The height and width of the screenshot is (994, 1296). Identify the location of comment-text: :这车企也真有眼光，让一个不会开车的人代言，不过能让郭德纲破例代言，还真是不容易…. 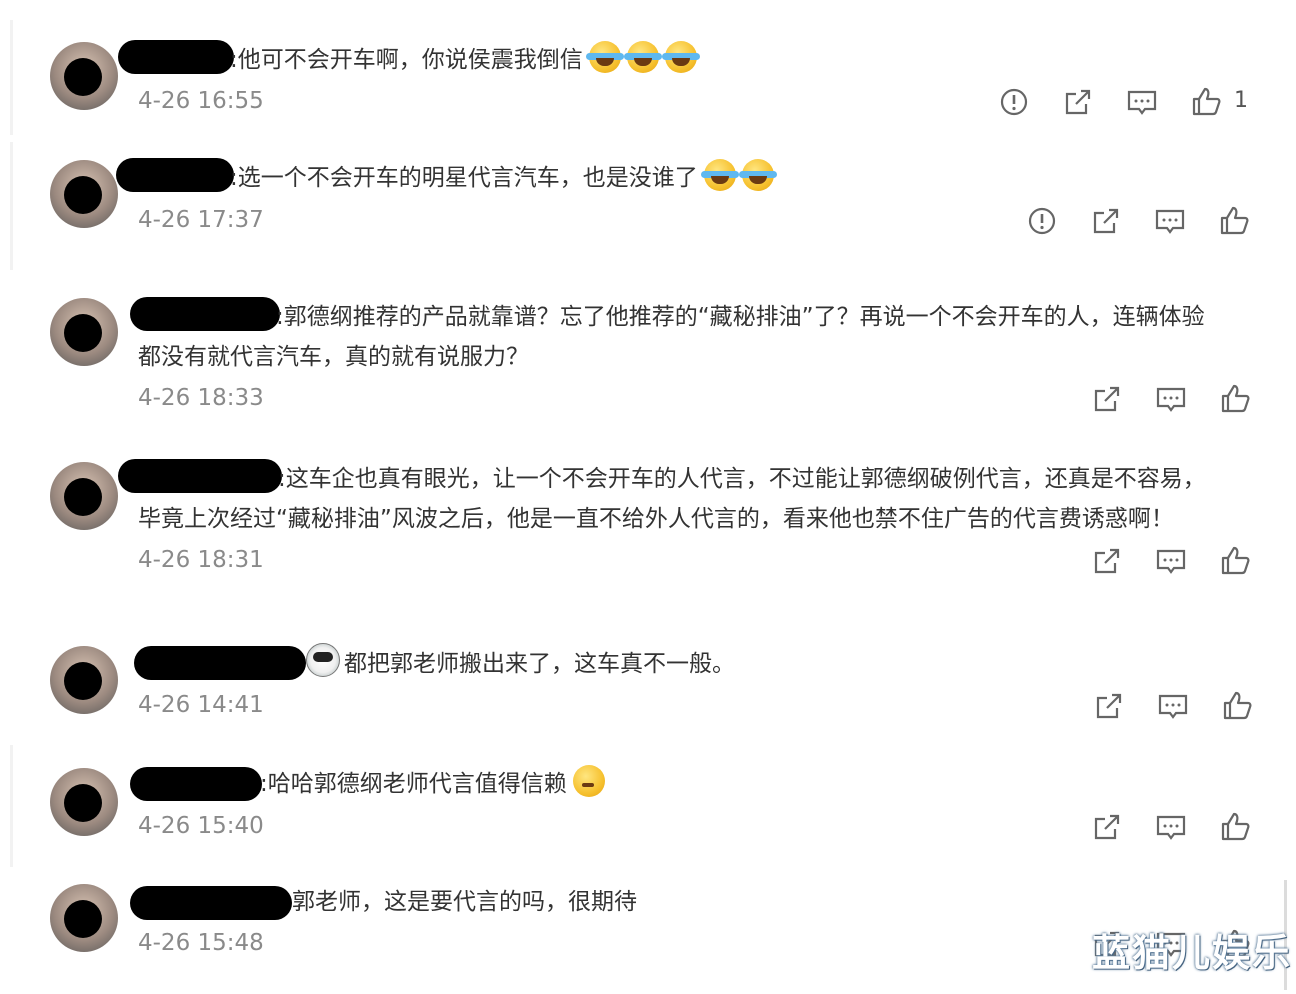
(742, 479).